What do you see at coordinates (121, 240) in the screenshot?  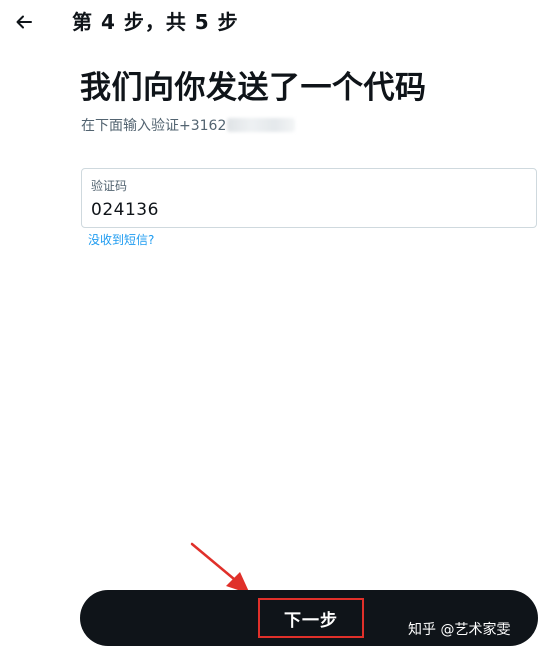 I see `resend-sms-link: 没收到短信?` at bounding box center [121, 240].